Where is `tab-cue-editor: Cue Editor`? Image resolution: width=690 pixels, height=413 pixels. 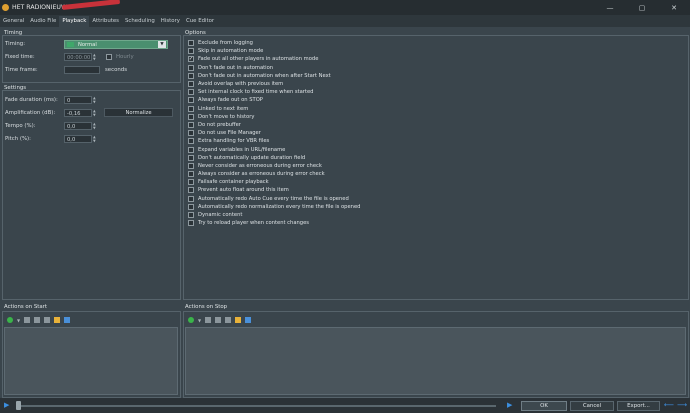 tab-cue-editor: Cue Editor is located at coordinates (200, 21).